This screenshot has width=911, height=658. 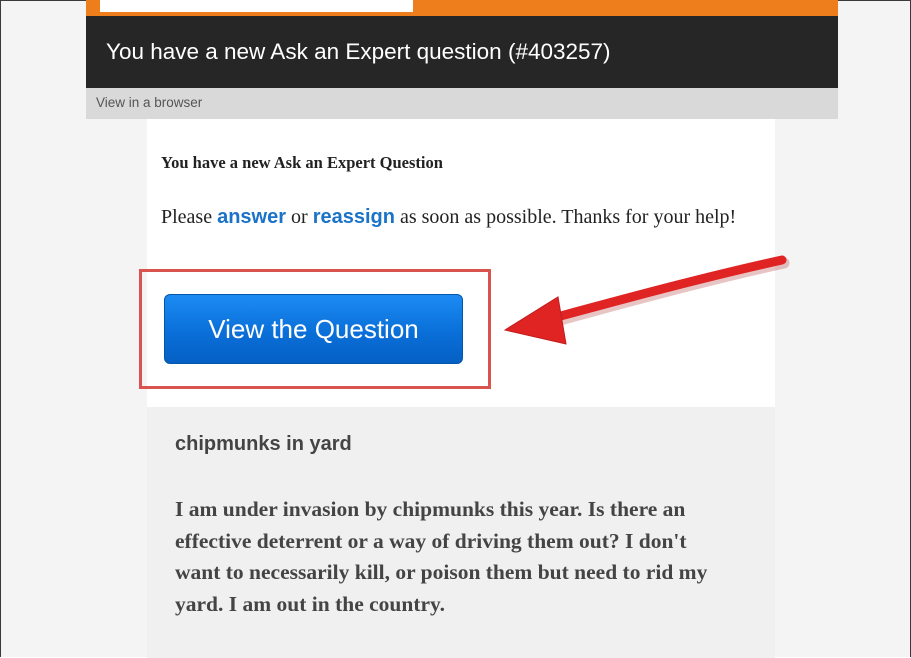 I want to click on reassign-link: reassign, so click(x=354, y=217).